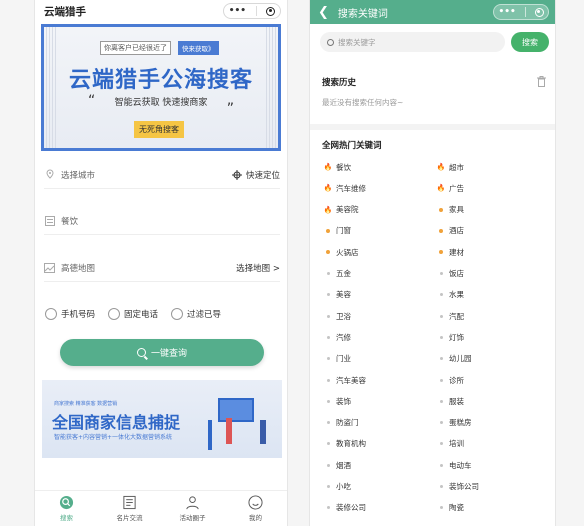 This screenshot has height=526, width=584. Describe the element at coordinates (357, 42) in the screenshot. I see `search-placeholder: 搜索关键字` at that location.